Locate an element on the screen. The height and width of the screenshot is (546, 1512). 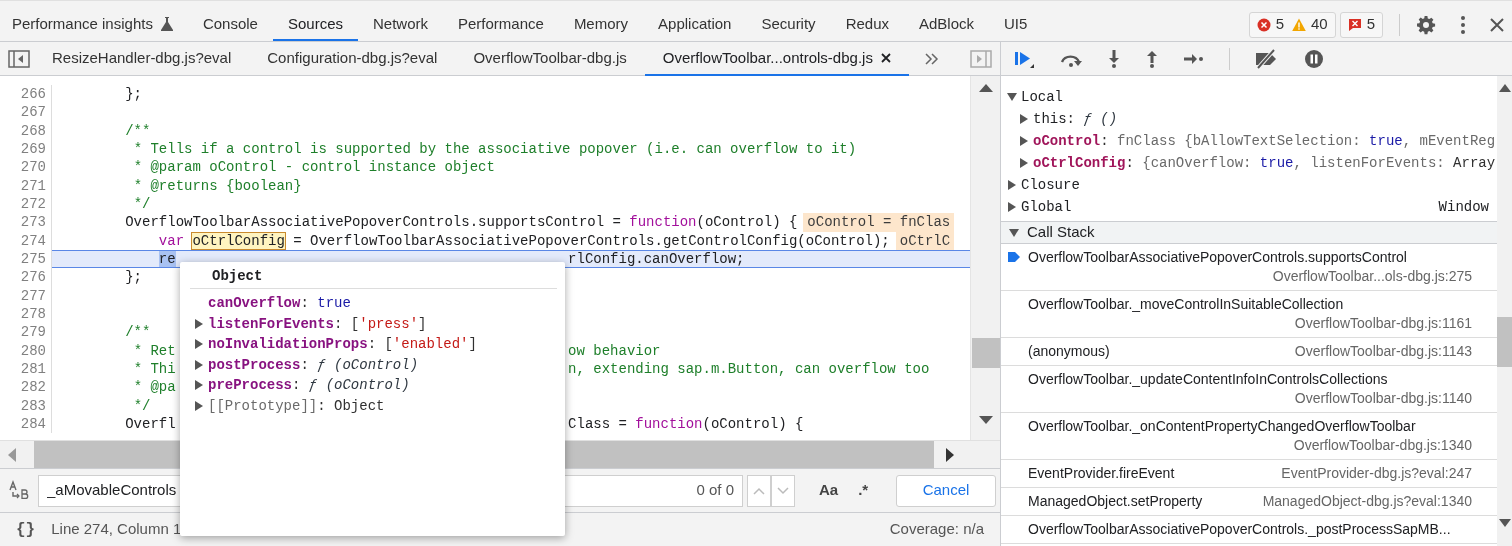
replace-toggle-icon is located at coordinates (19, 490).